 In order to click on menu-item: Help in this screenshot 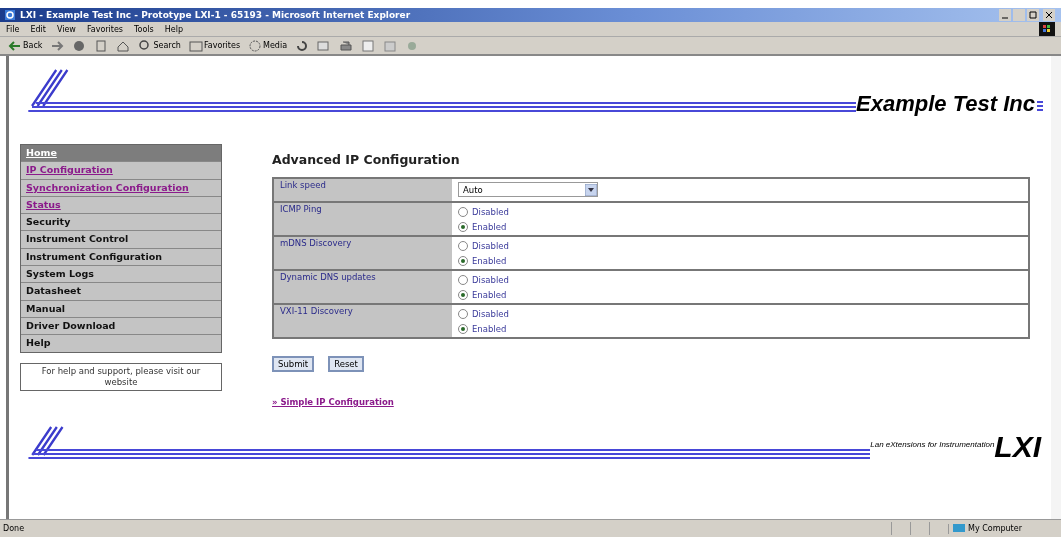, I will do `click(173, 29)`.